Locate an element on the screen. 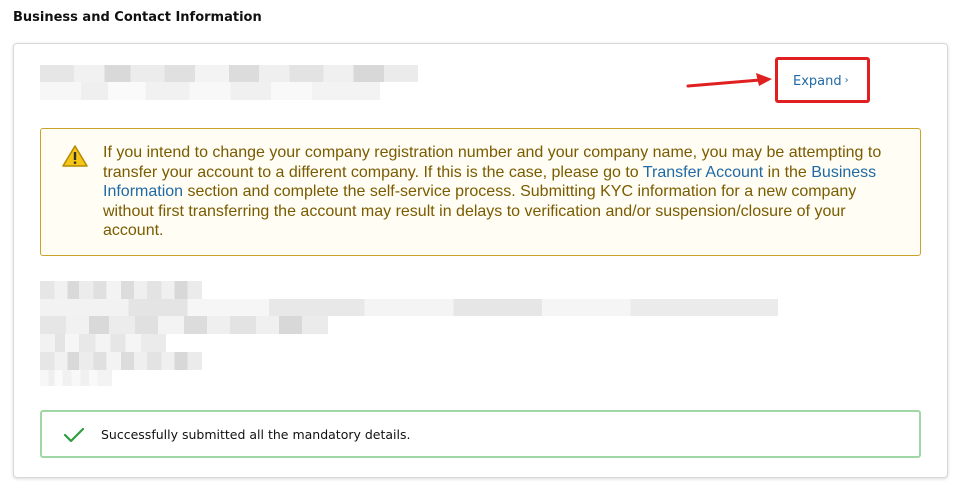  chevron-right-icon: › is located at coordinates (846, 80).